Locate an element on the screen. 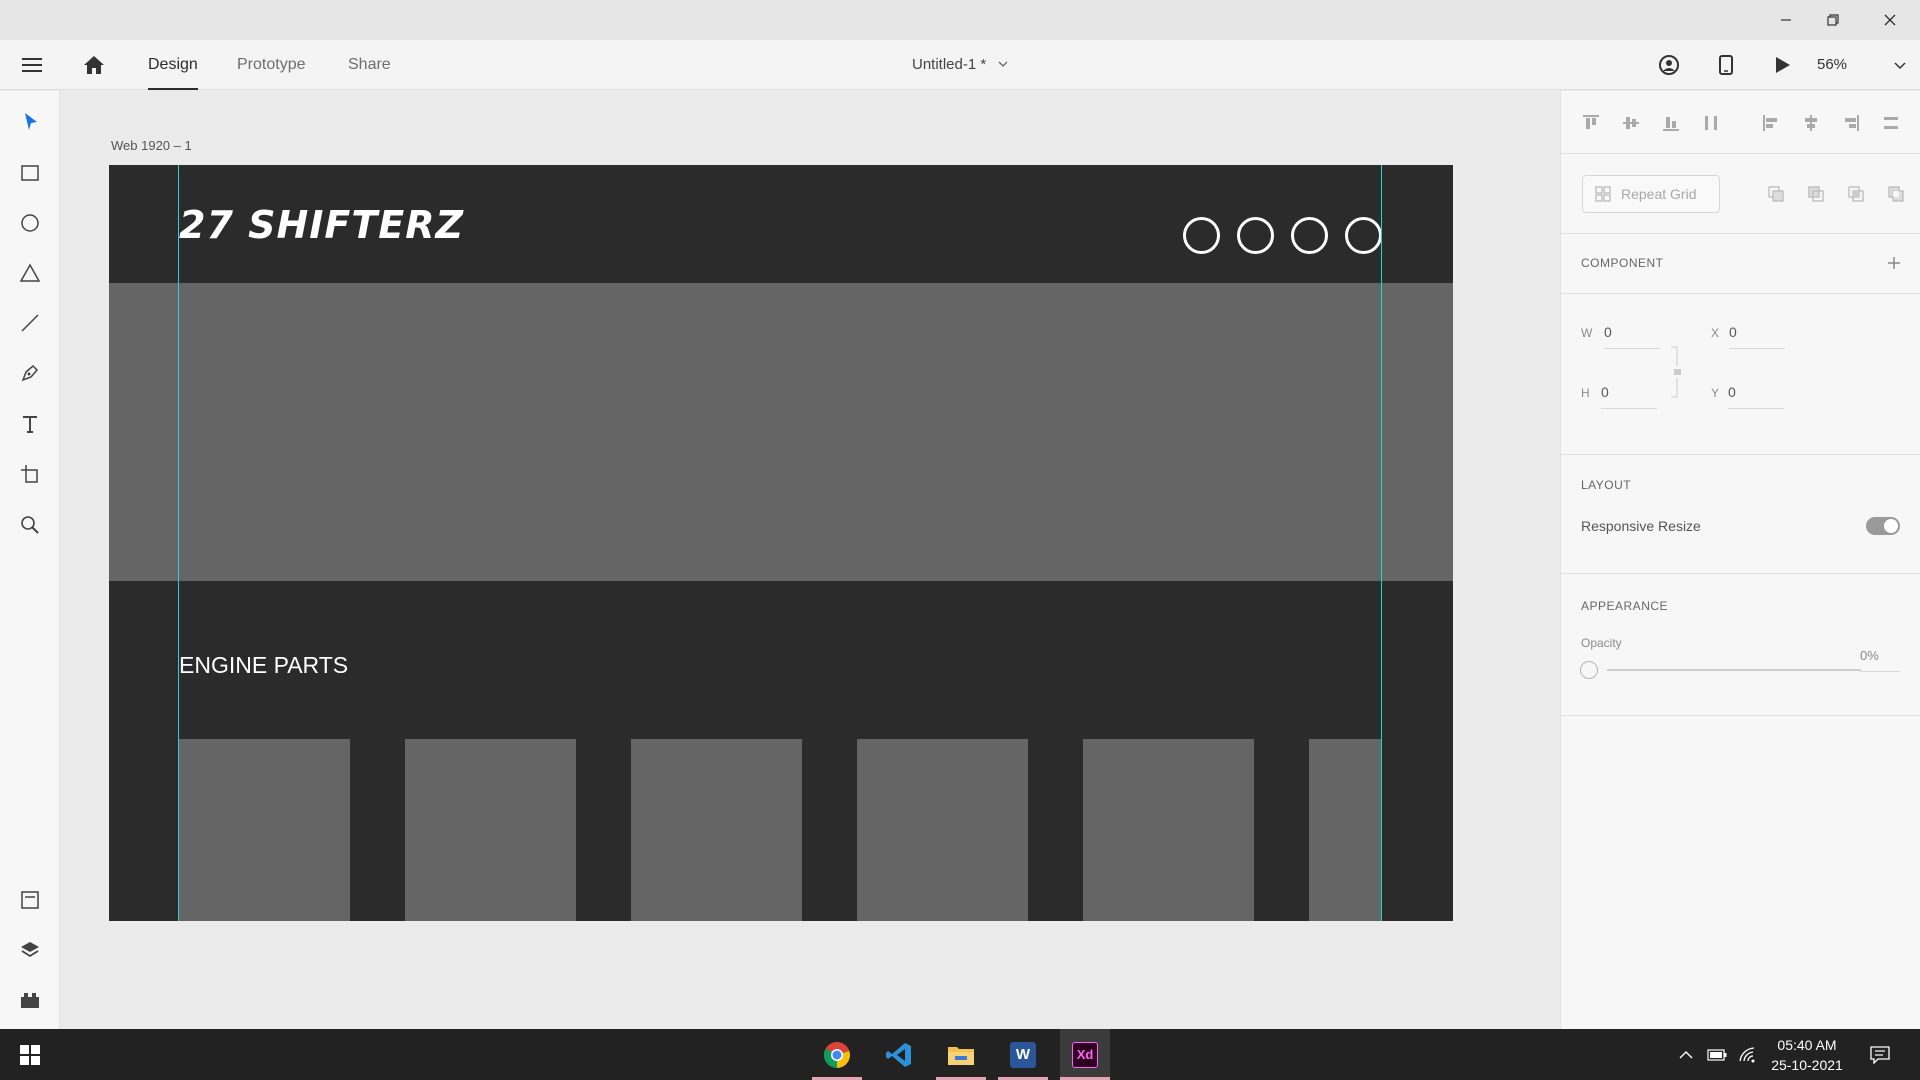 Image resolution: width=1920 pixels, height=1080 pixels. align-right-button is located at coordinates (1851, 123).